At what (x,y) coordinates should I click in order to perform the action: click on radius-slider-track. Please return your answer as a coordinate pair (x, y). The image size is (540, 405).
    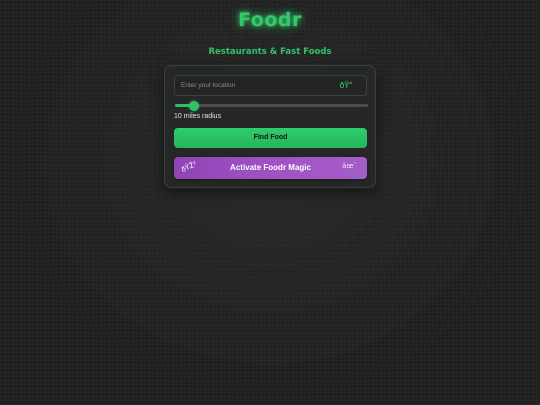
    Looking at the image, I should click on (271, 105).